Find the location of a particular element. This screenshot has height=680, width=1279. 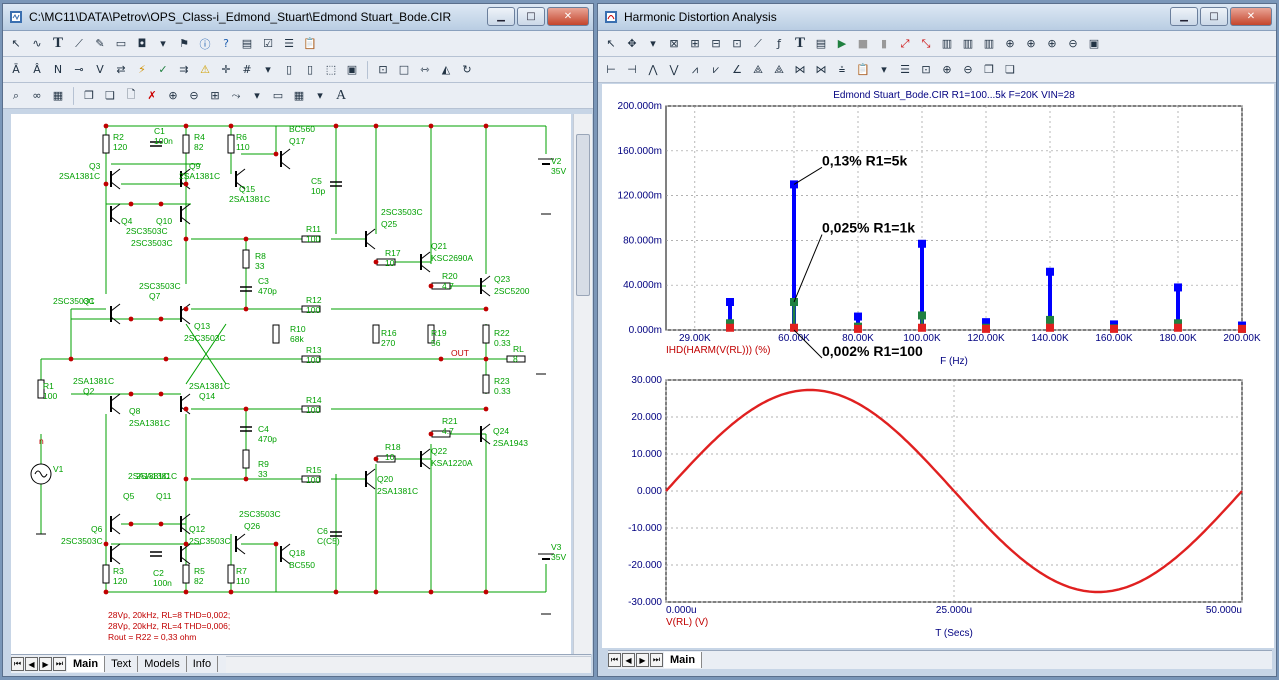

panel-icon: ▣ is located at coordinates (352, 70).